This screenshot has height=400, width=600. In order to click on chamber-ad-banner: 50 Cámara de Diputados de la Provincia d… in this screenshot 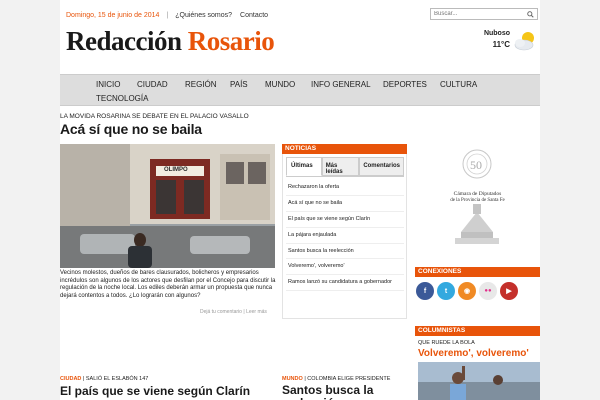, I will do `click(477, 203)`.